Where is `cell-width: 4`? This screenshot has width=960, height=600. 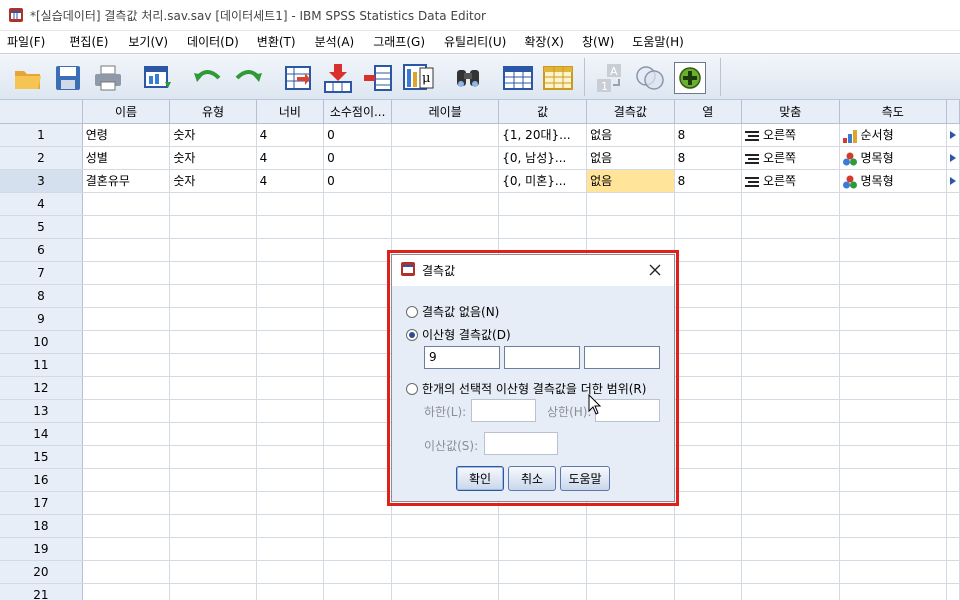
cell-width: 4 is located at coordinates (290, 181).